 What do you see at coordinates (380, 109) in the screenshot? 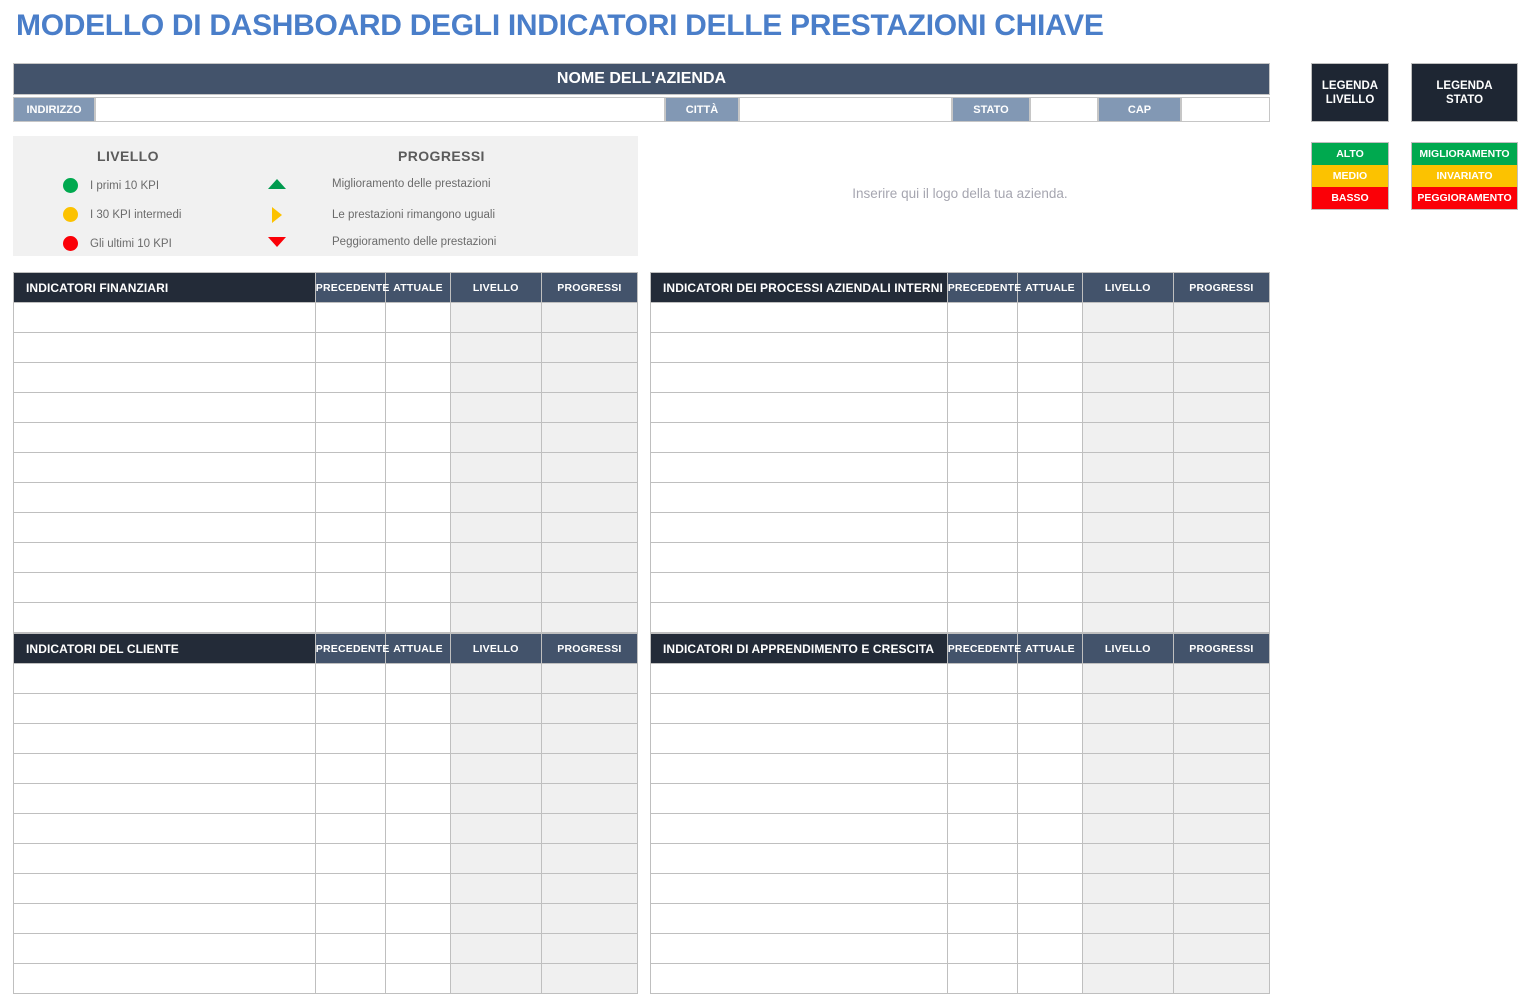
I see `address-input` at bounding box center [380, 109].